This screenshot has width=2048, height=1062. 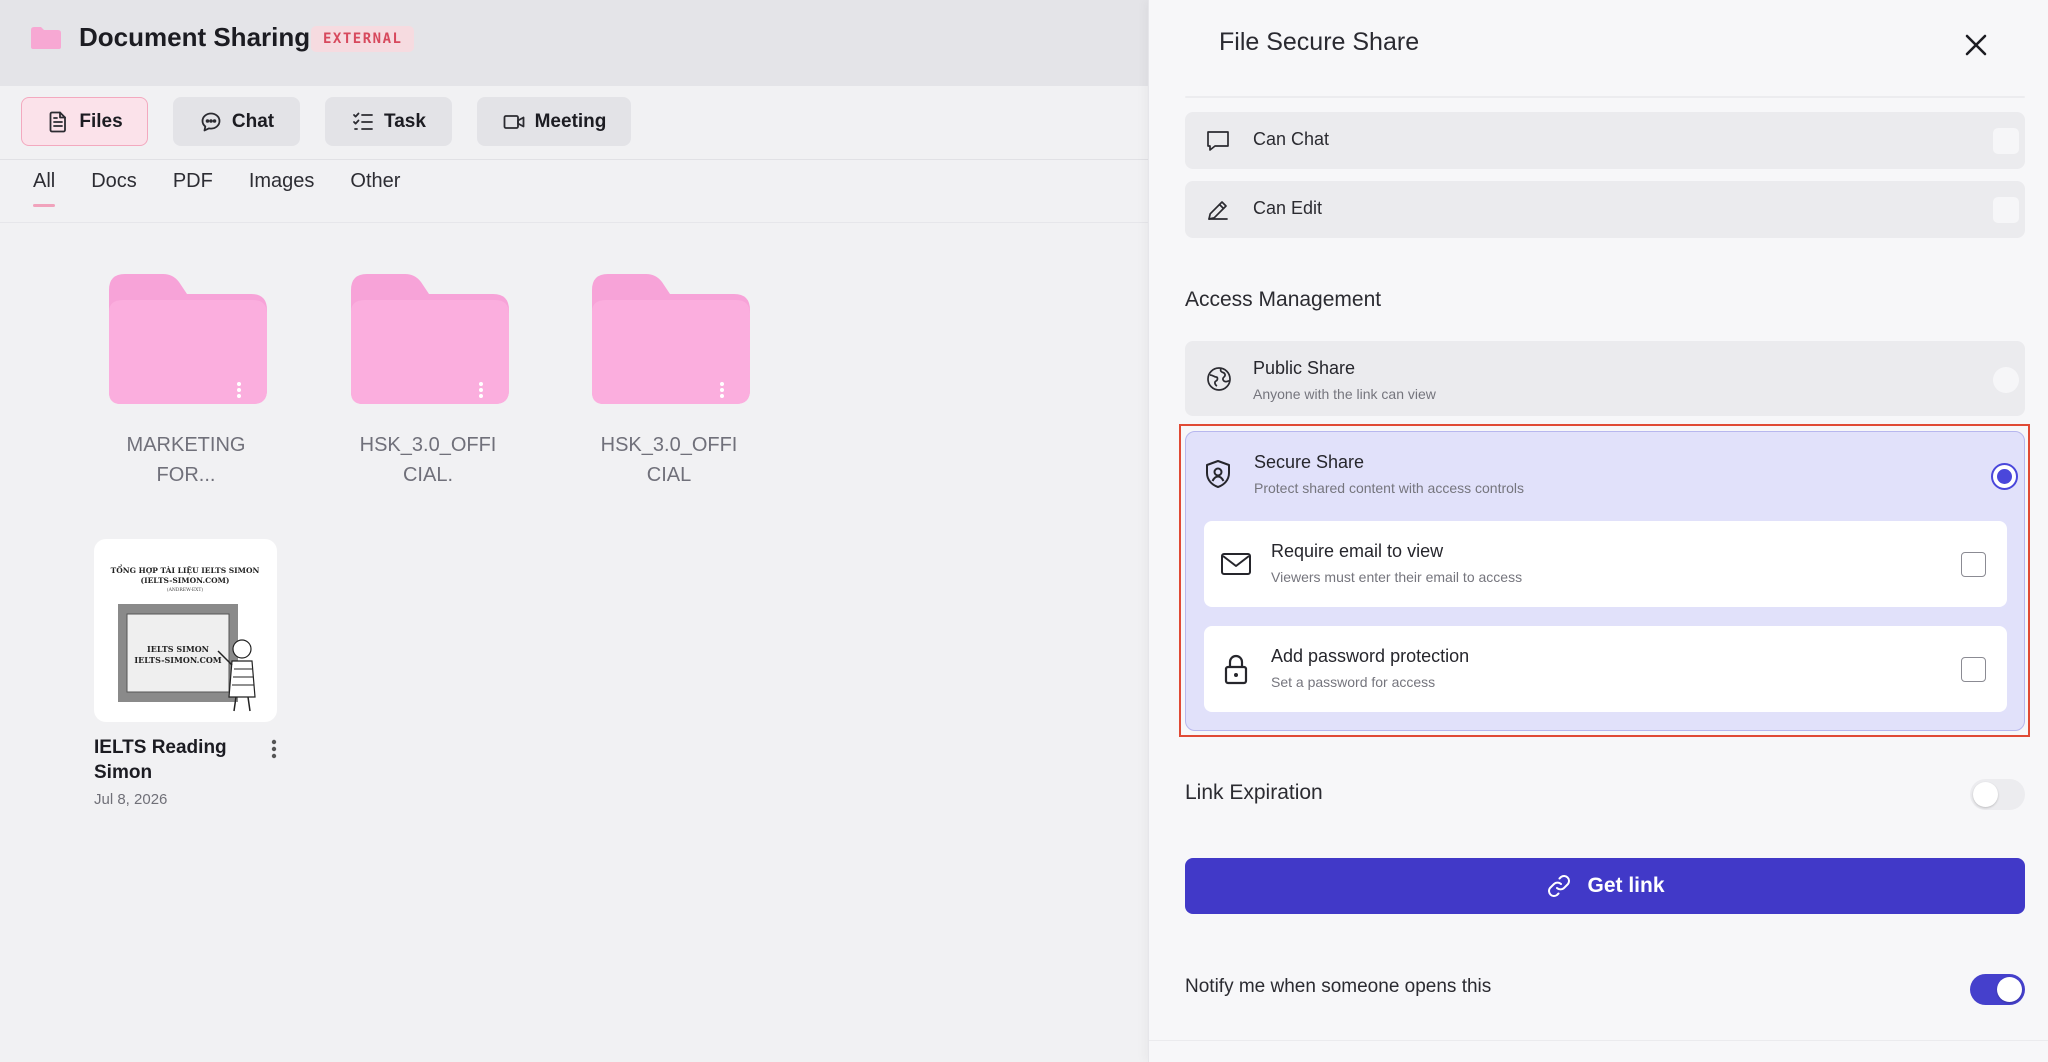 I want to click on link-icon, so click(x=1559, y=886).